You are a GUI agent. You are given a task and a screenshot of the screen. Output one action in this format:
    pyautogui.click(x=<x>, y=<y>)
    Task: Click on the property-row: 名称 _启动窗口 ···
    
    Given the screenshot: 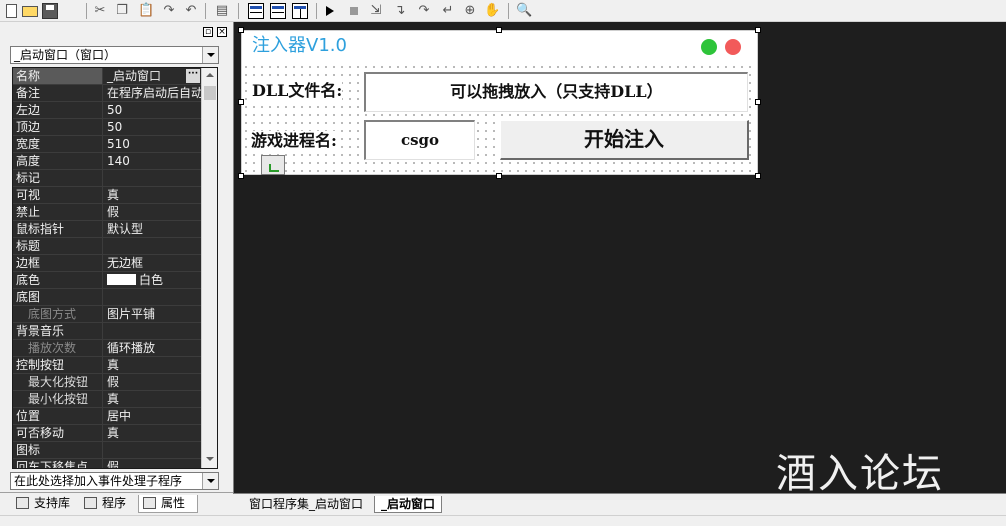 What is the action you would take?
    pyautogui.click(x=107, y=76)
    